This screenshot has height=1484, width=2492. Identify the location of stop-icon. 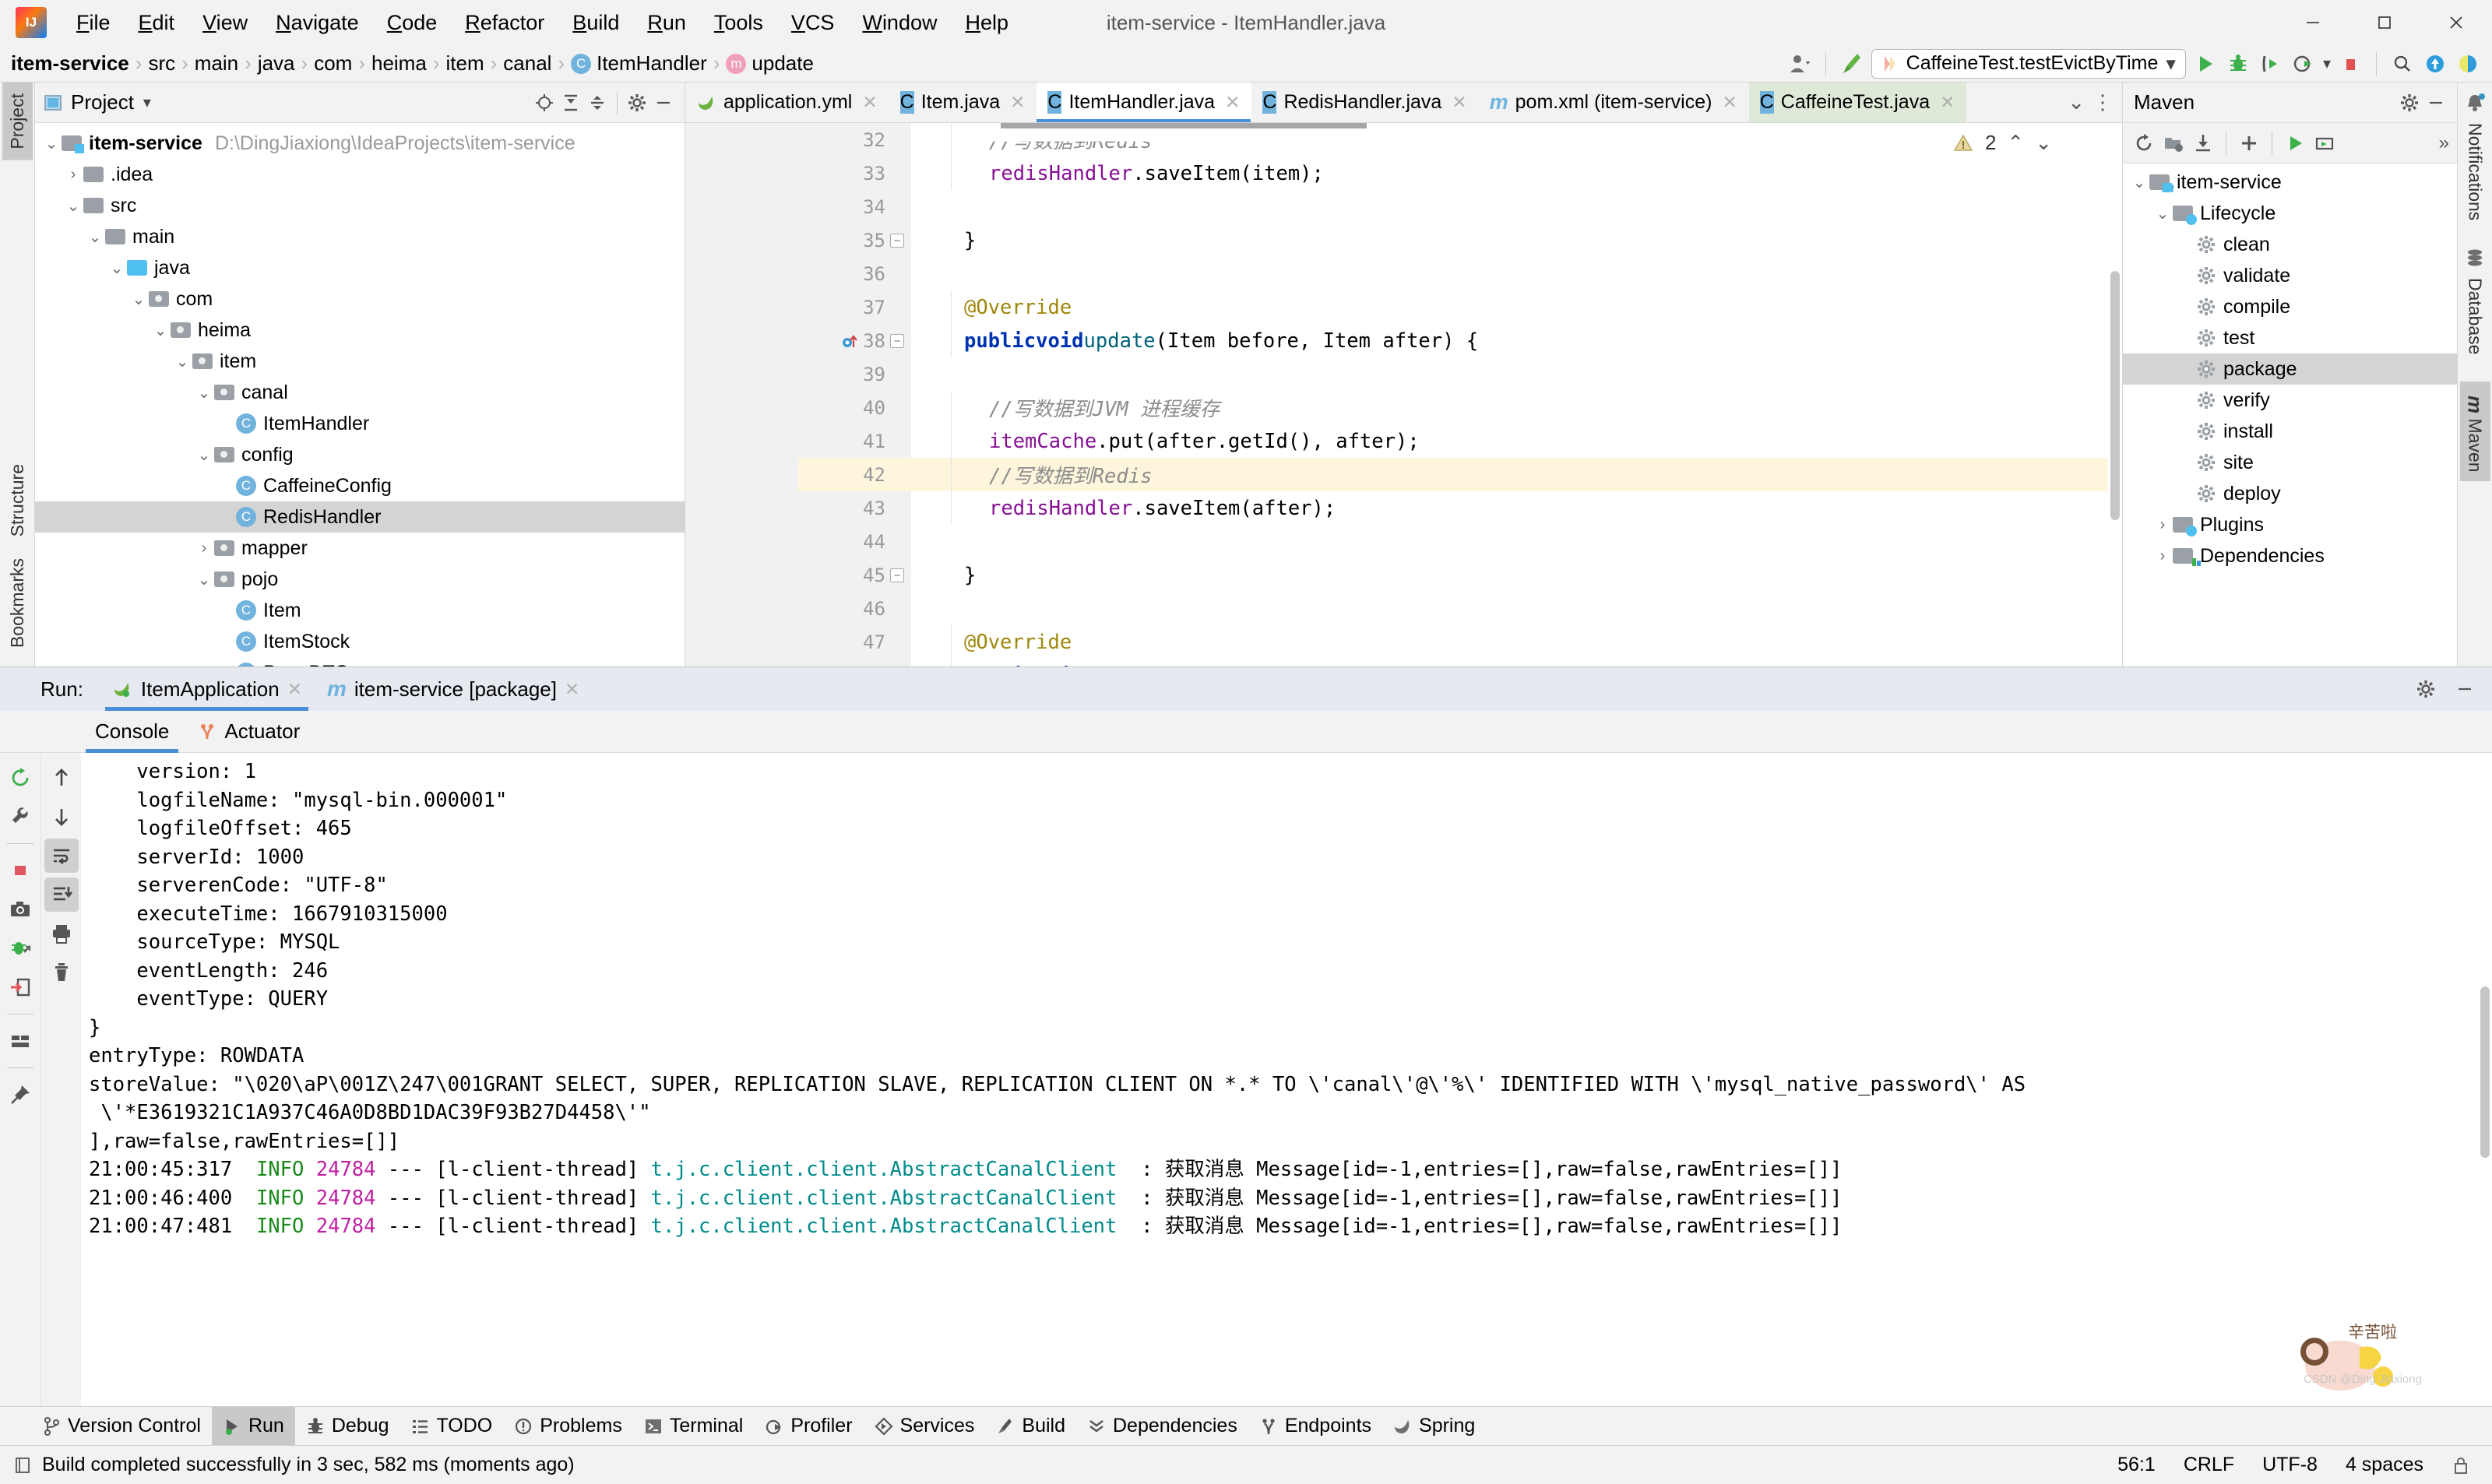
(20, 871).